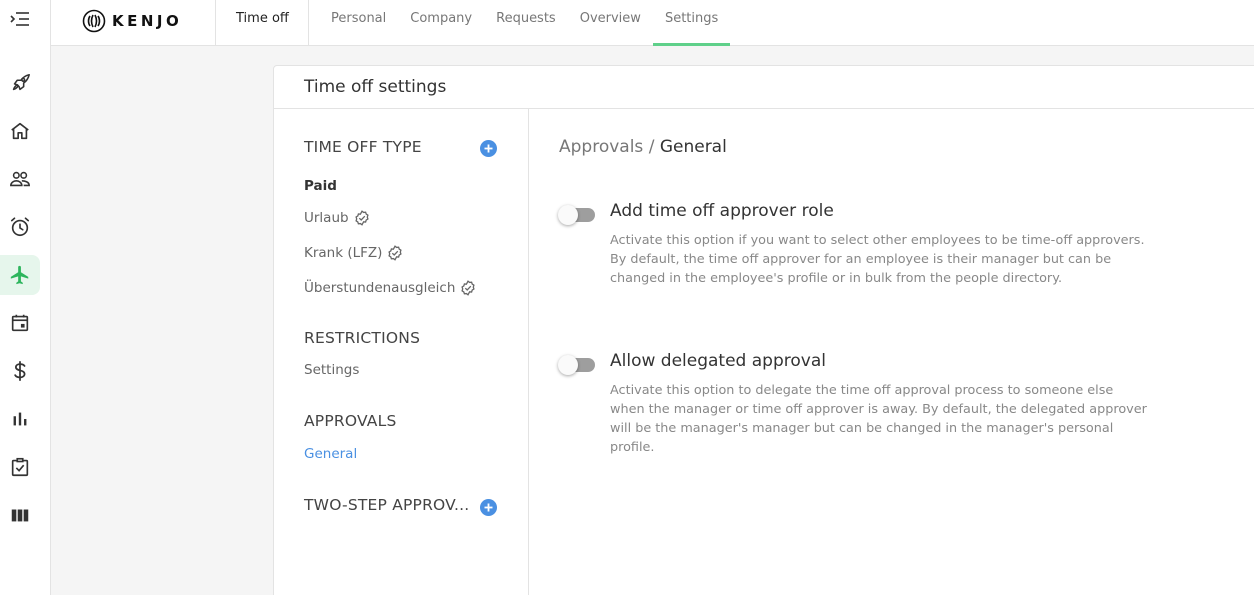  What do you see at coordinates (441, 23) in the screenshot?
I see `tab-company: Company` at bounding box center [441, 23].